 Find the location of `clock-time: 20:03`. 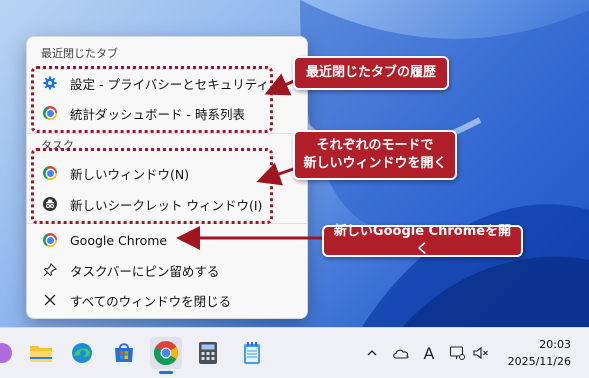

clock-time: 20:03 is located at coordinates (555, 344).